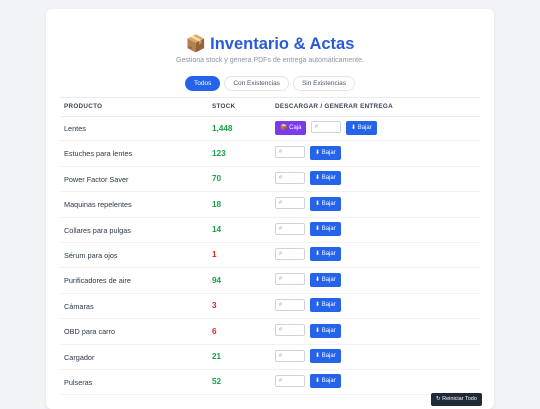  I want to click on stock-value: 52, so click(217, 382).